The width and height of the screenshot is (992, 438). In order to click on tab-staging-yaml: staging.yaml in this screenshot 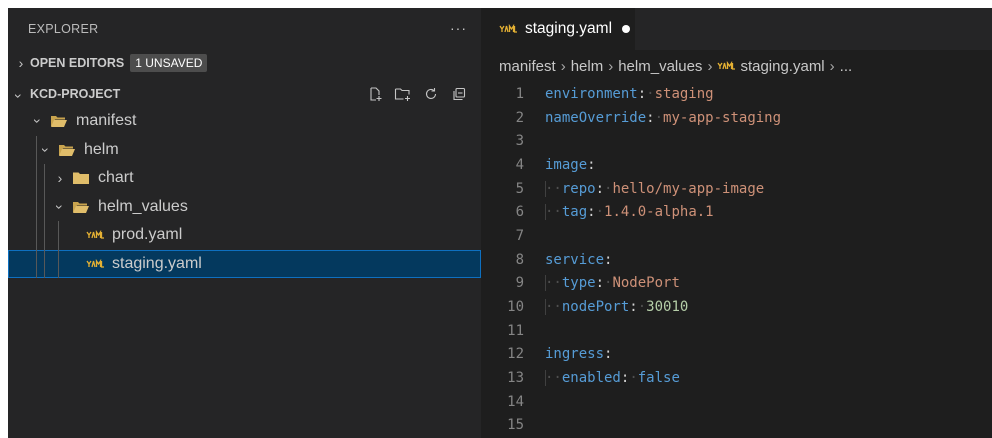, I will do `click(558, 29)`.